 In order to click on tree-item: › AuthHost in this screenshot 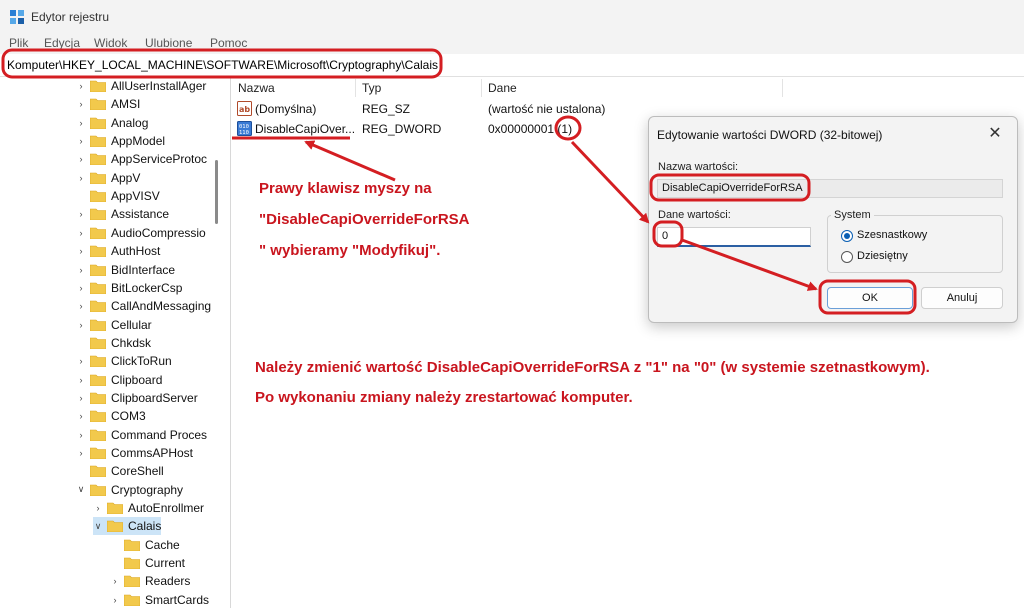, I will do `click(118, 251)`.